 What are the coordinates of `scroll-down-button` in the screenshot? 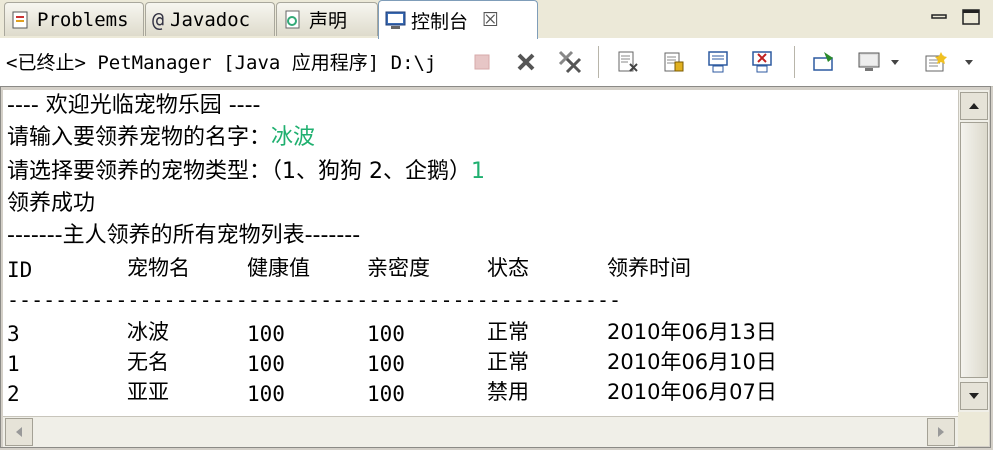 It's located at (974, 396).